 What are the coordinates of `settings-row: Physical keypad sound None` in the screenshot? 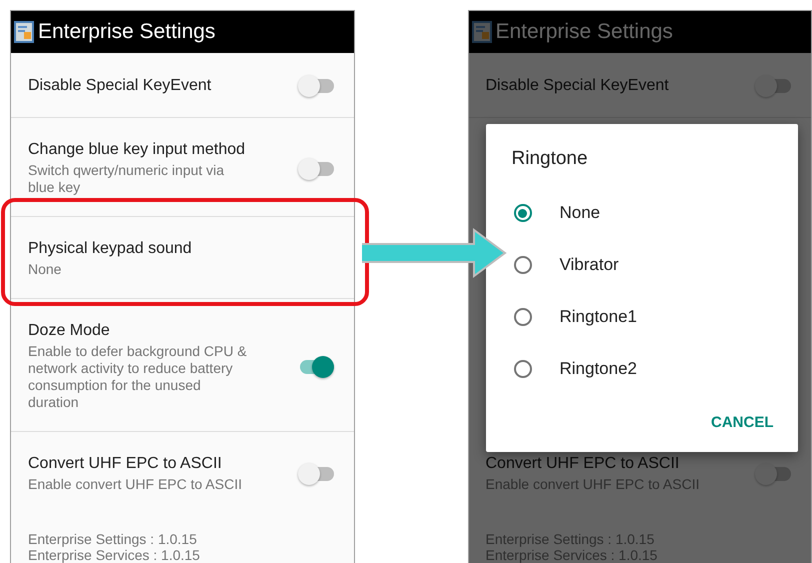 It's located at (182, 258).